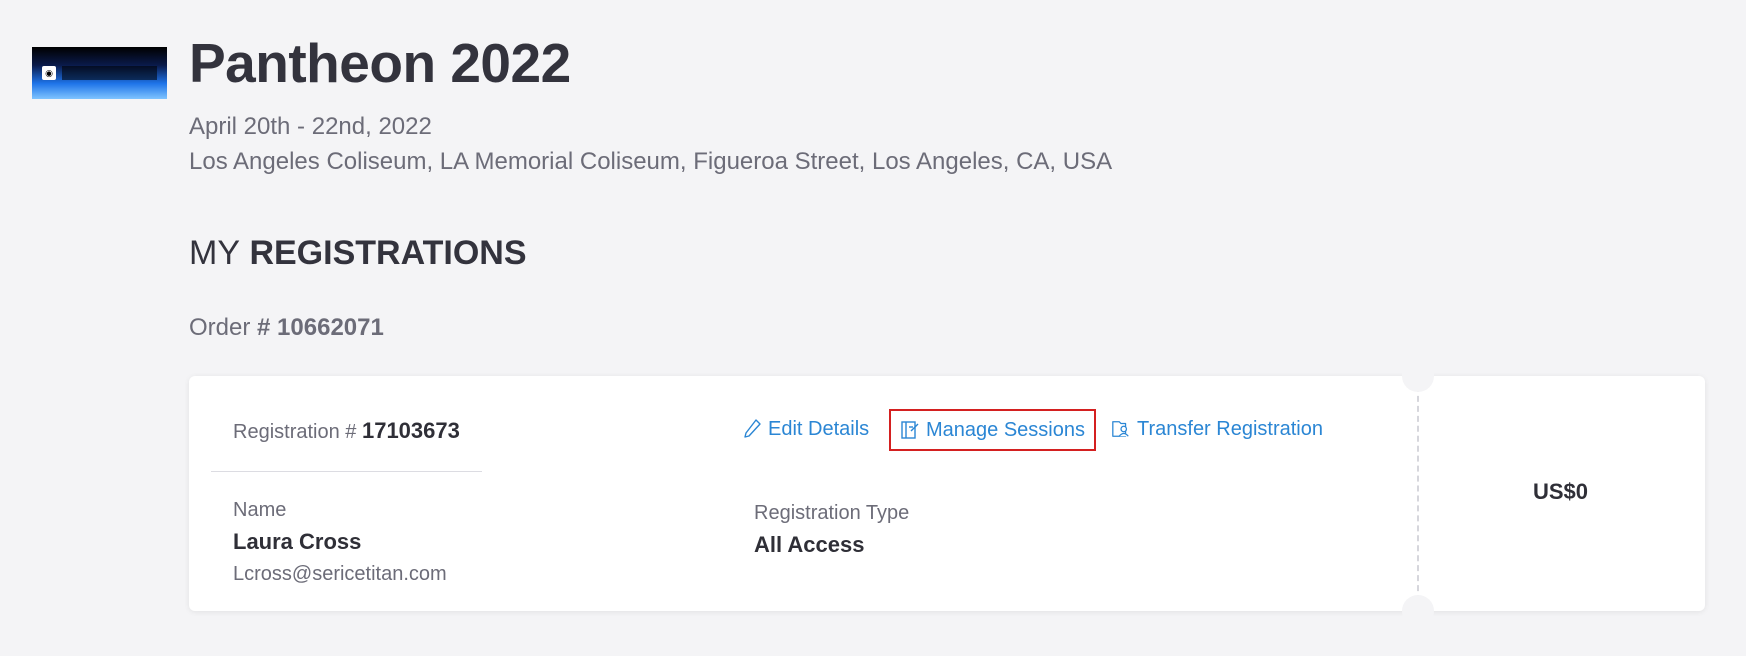 Image resolution: width=1746 pixels, height=656 pixels. Describe the element at coordinates (1561, 491) in the screenshot. I see `registration-price: US$0` at that location.